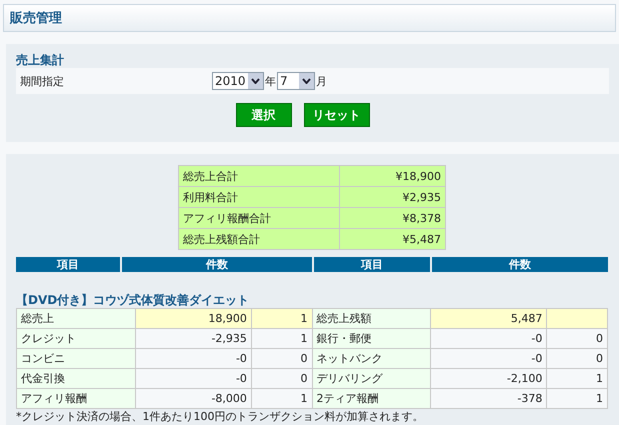 The image size is (619, 425). Describe the element at coordinates (40, 60) in the screenshot. I see `section-title: 売上集計` at that location.